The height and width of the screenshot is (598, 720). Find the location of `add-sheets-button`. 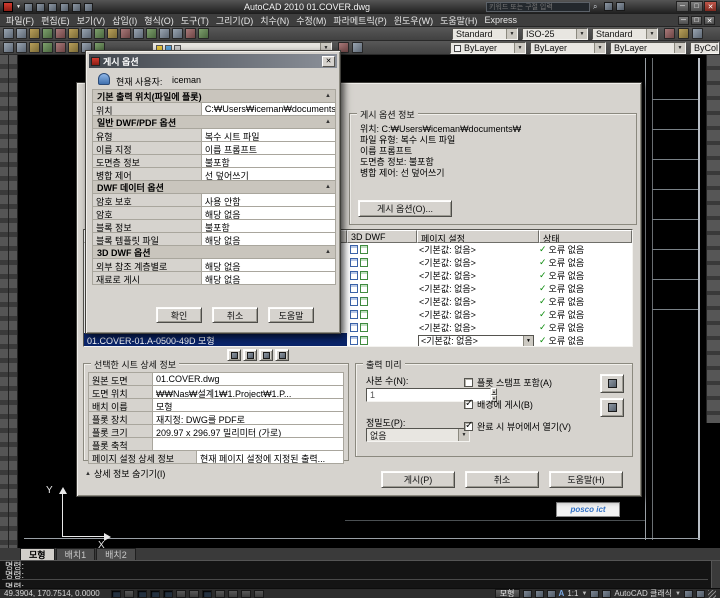

add-sheets-button is located at coordinates (234, 355).